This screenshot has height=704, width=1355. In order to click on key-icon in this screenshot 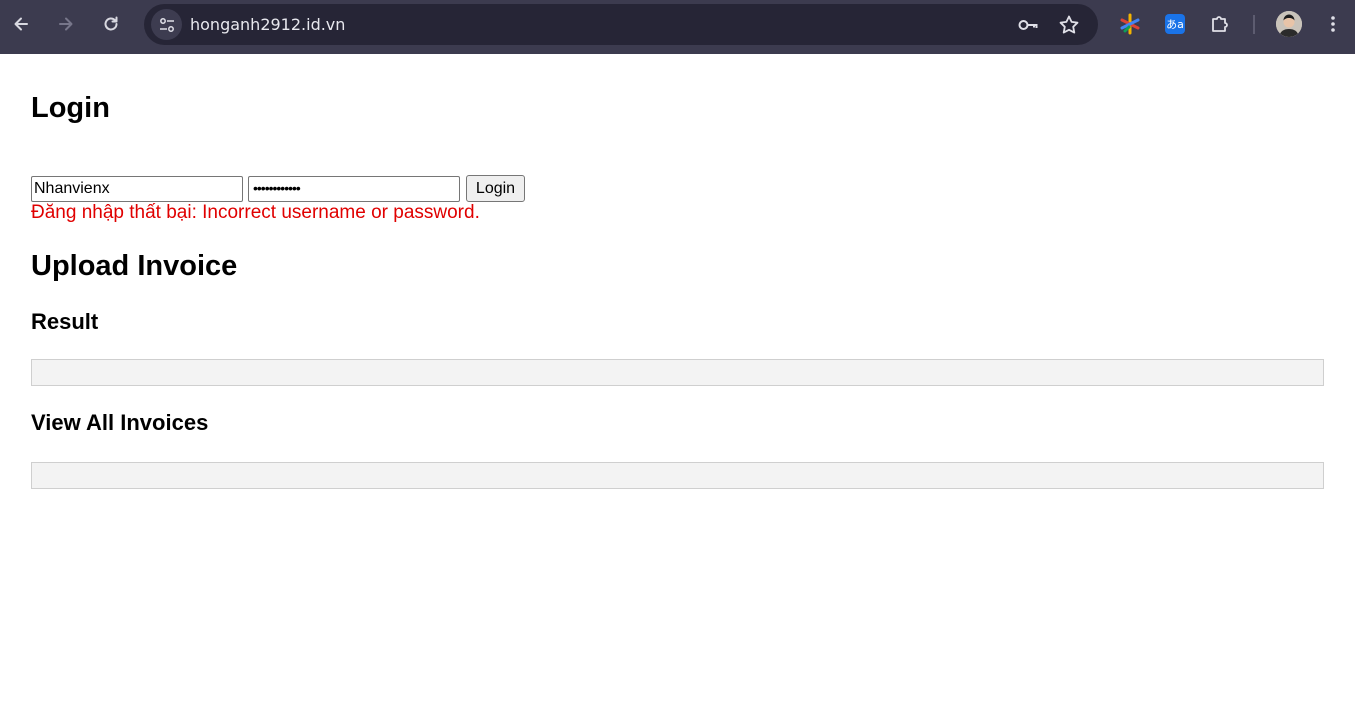, I will do `click(1028, 25)`.